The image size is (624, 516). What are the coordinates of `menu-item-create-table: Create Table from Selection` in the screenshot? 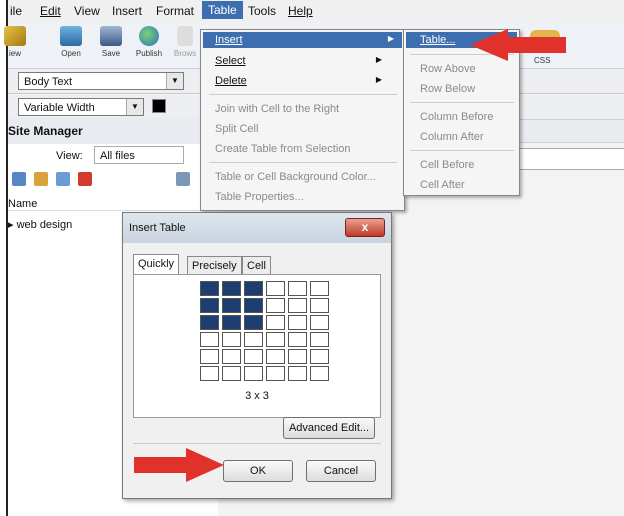 It's located at (283, 149).